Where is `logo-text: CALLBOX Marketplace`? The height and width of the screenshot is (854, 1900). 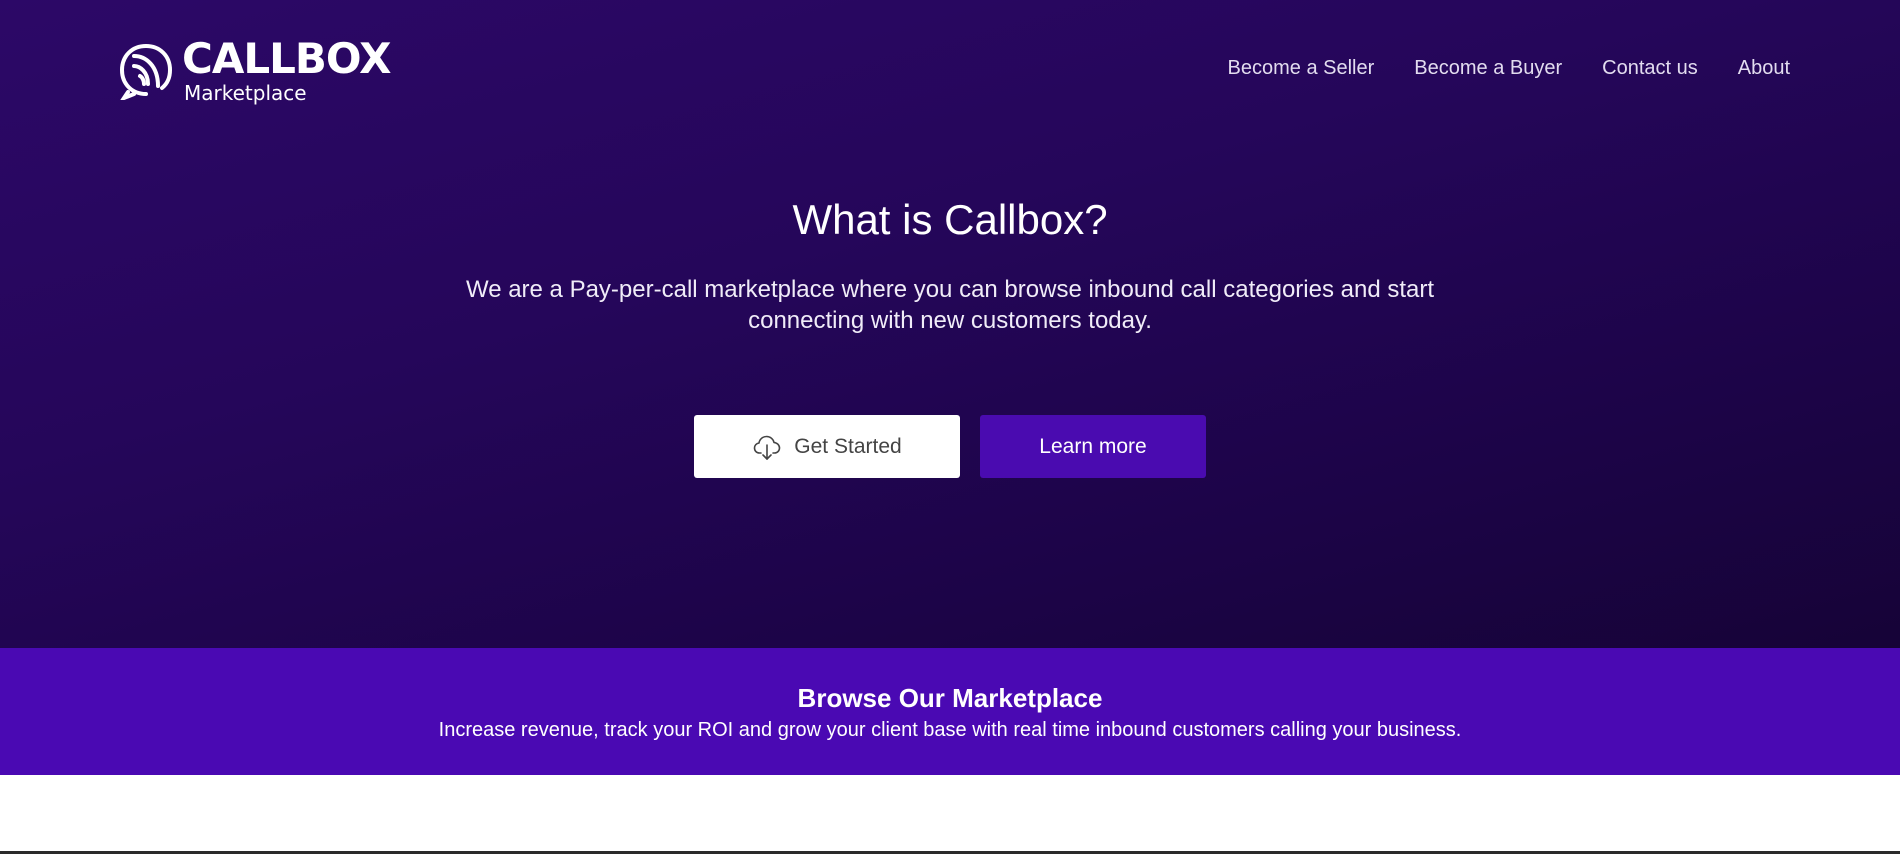
logo-text: CALLBOX Marketplace is located at coordinates (286, 69).